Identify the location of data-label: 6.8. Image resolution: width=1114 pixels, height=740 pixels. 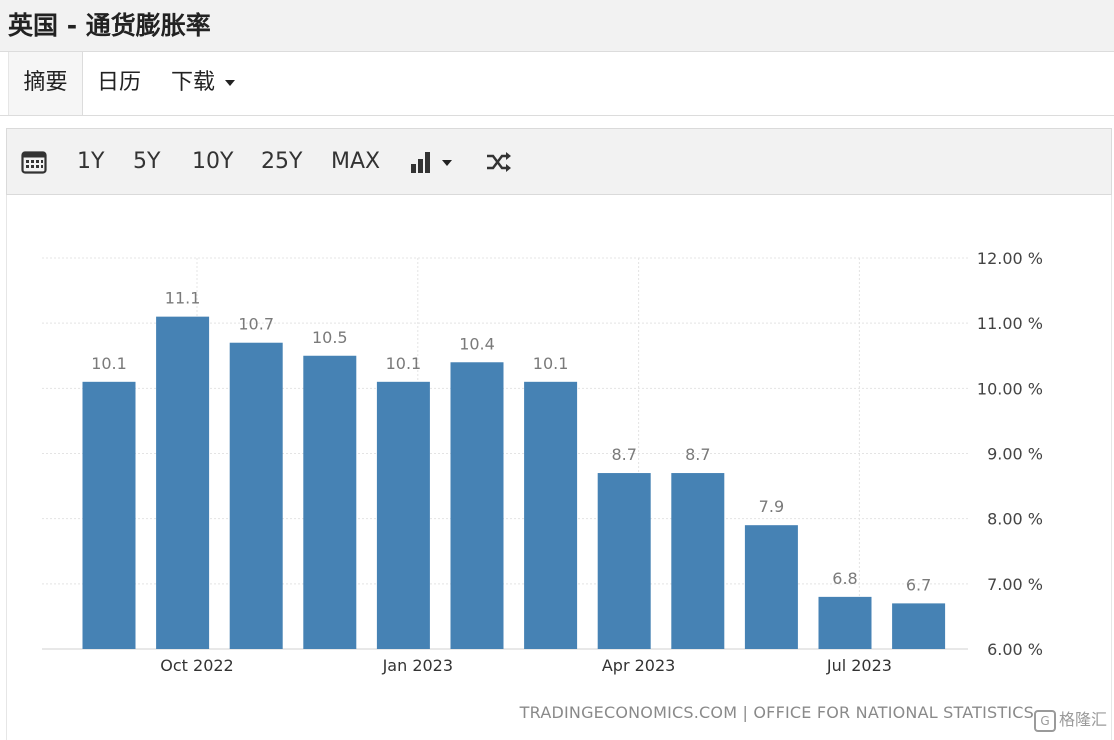
(844, 578).